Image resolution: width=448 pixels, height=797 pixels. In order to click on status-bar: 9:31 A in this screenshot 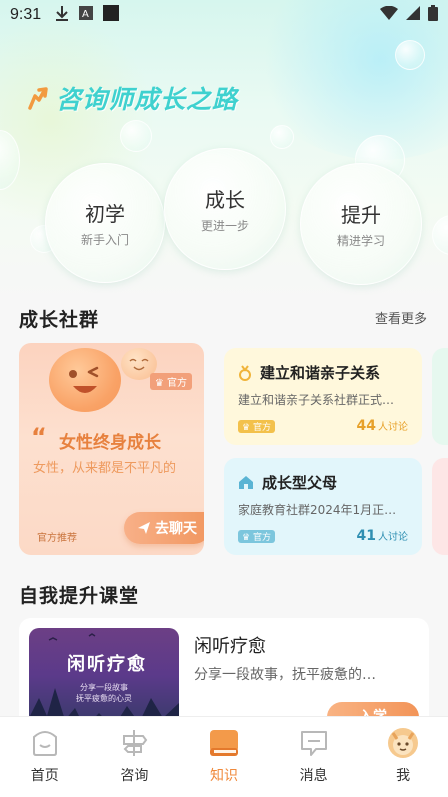, I will do `click(224, 15)`.